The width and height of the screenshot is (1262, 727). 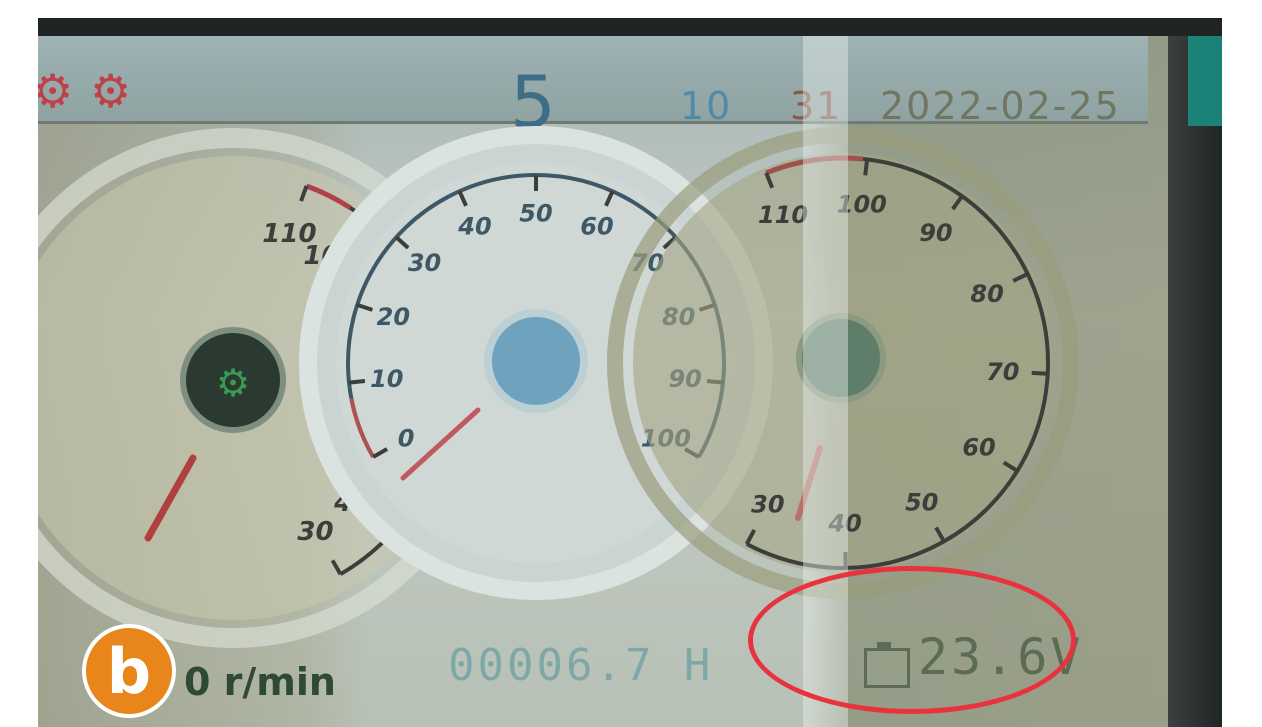 I want to click on panel-label-badge: b, so click(x=129, y=671).